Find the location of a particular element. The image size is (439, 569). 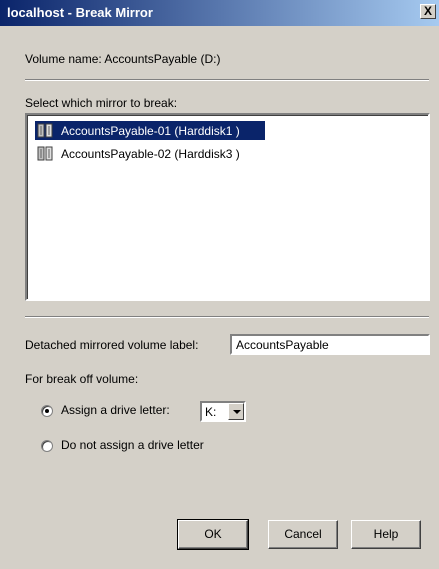

mirror-list-item-1: AccountsPayable-01 (Harddisk1 ) is located at coordinates (150, 130).